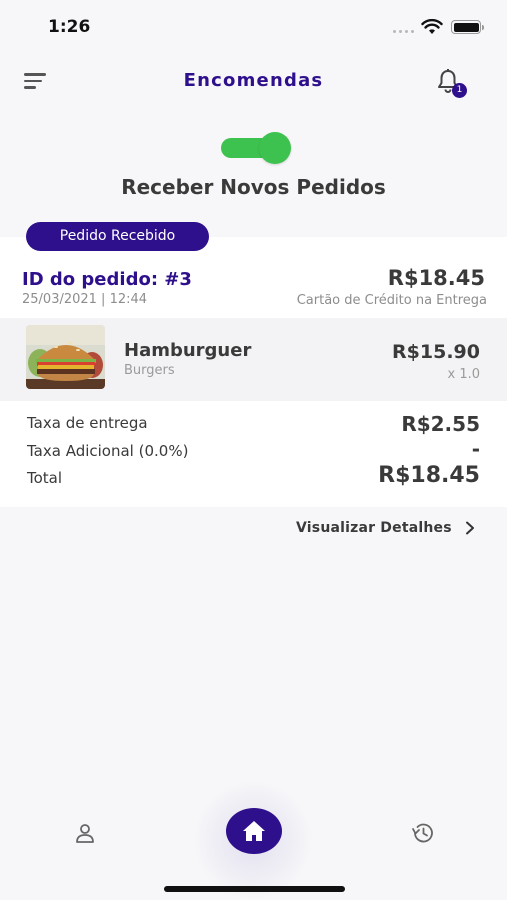 This screenshot has height=900, width=507. What do you see at coordinates (253, 187) in the screenshot?
I see `toggle-label: Receber Novos Pedidos` at bounding box center [253, 187].